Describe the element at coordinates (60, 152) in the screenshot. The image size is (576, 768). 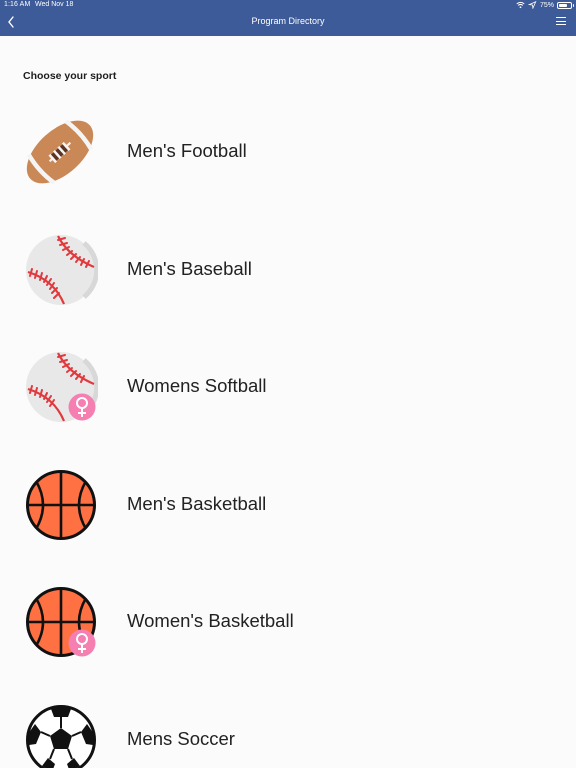
I see `football-icon` at that location.